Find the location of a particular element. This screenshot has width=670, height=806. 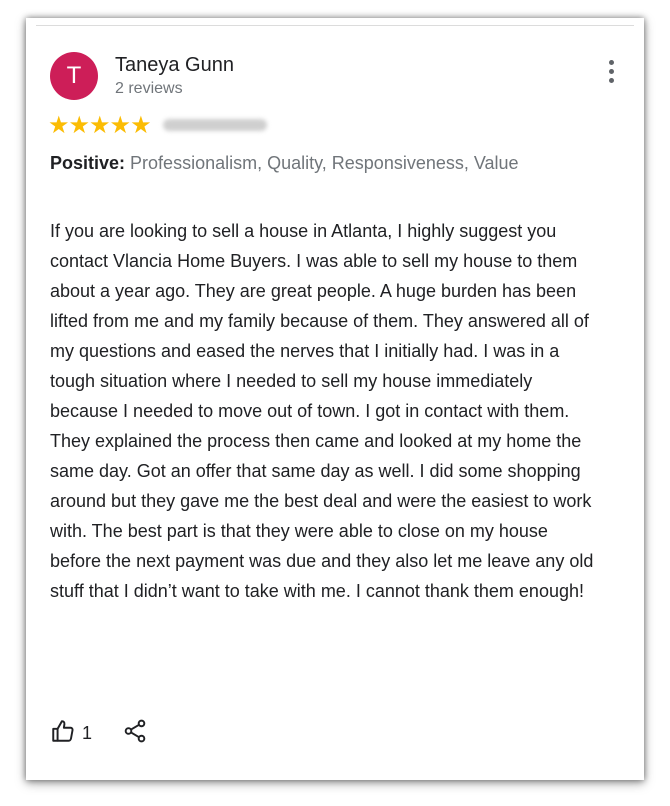

like-count: 1 is located at coordinates (87, 732).